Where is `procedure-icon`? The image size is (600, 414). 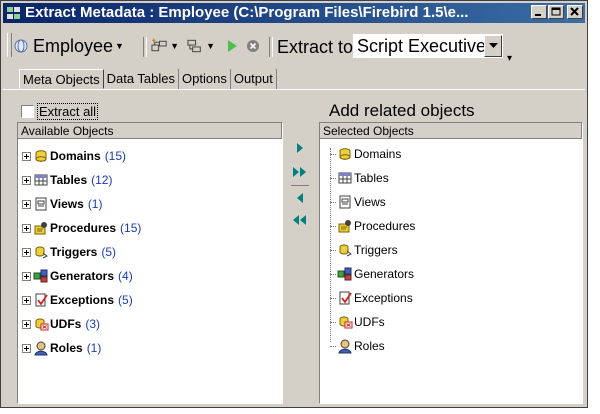
procedure-icon is located at coordinates (344, 226).